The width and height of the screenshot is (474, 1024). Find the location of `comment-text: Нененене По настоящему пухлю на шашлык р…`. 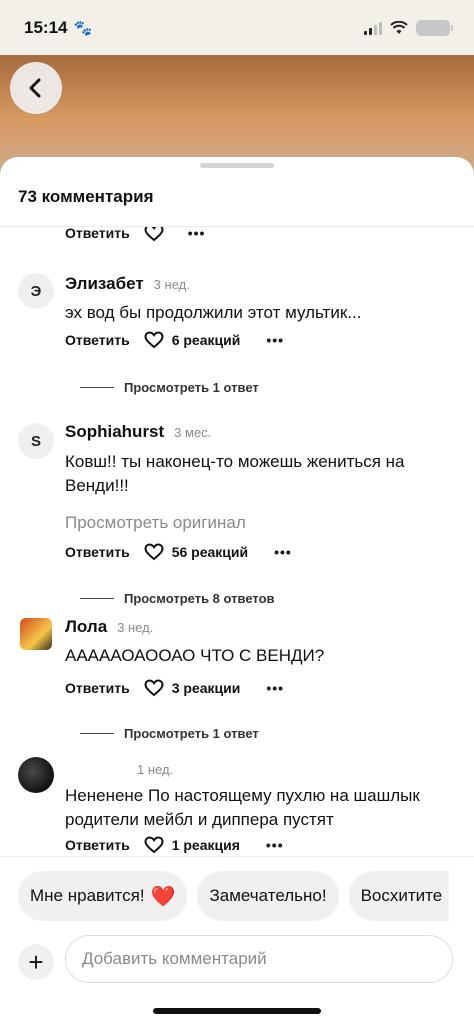

comment-text: Нененене По настоящему пухлю на шашлык р… is located at coordinates (242, 807).